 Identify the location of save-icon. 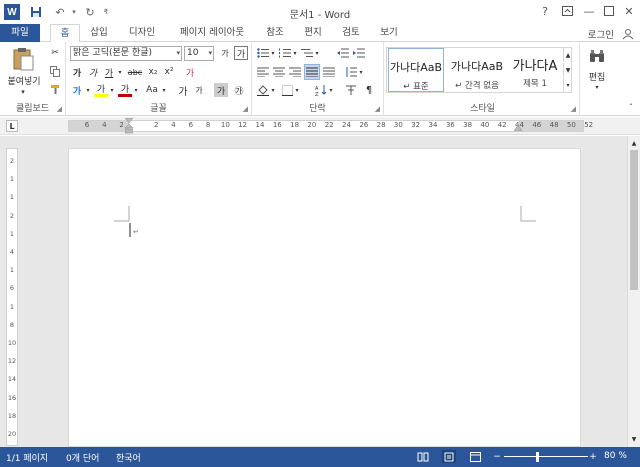
(36, 12).